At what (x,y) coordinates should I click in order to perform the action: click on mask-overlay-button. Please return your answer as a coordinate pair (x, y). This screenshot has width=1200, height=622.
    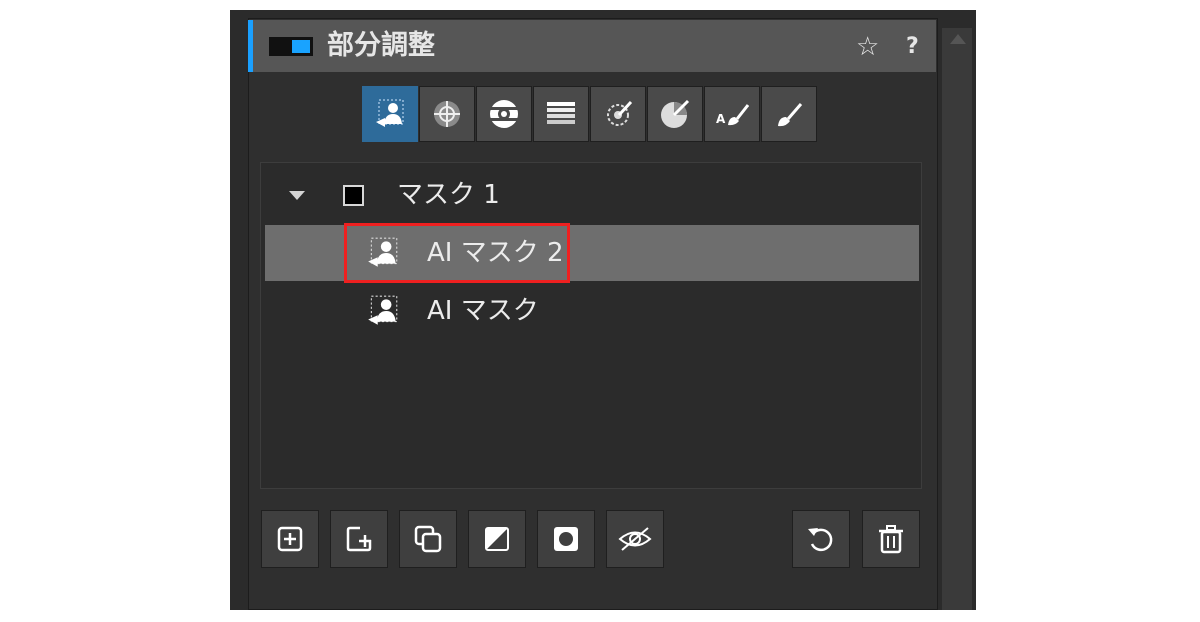
    Looking at the image, I should click on (566, 539).